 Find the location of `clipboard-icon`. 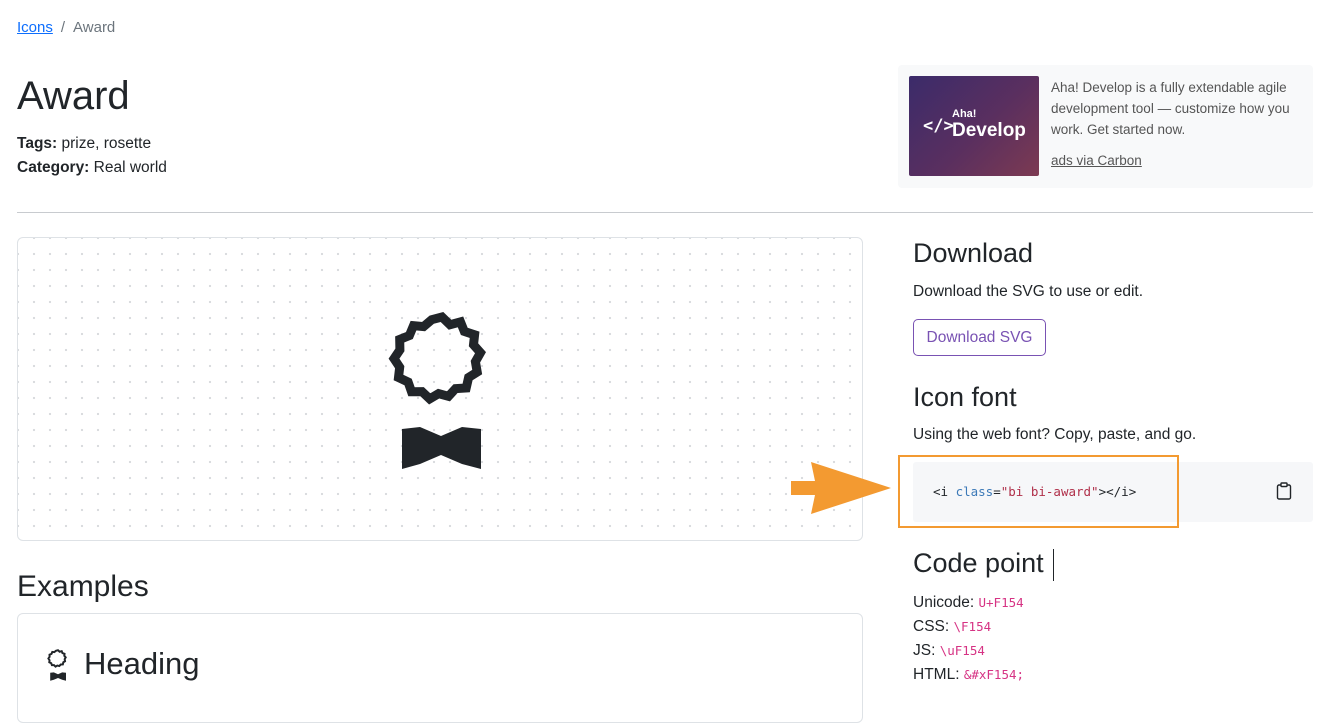

clipboard-icon is located at coordinates (1284, 491).